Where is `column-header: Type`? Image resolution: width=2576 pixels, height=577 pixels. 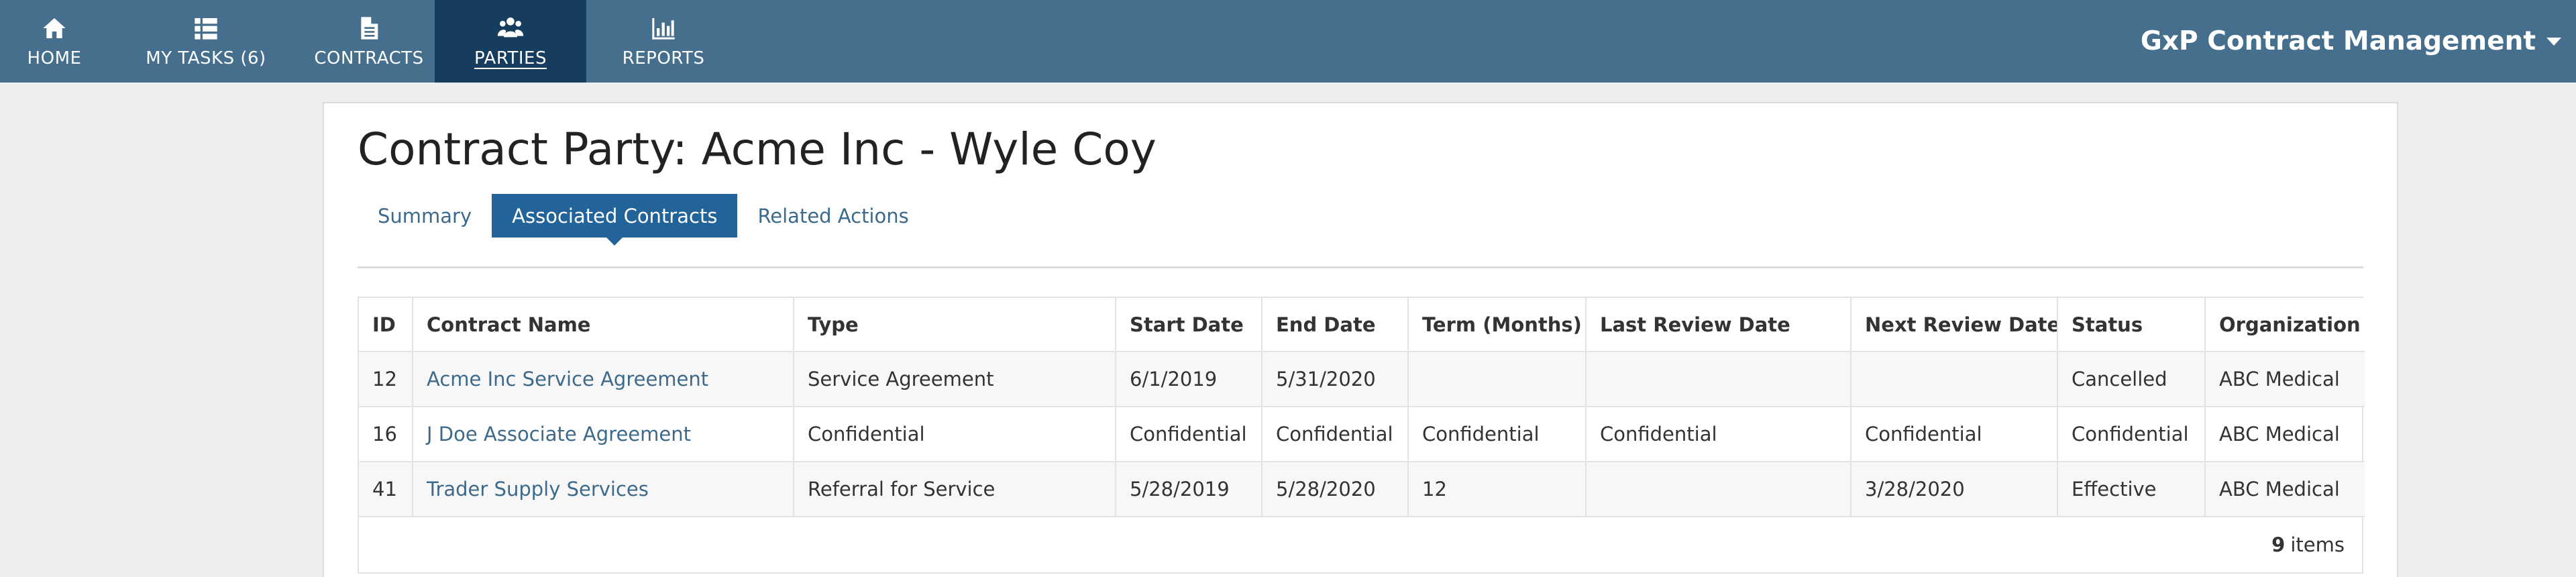
column-header: Type is located at coordinates (955, 325).